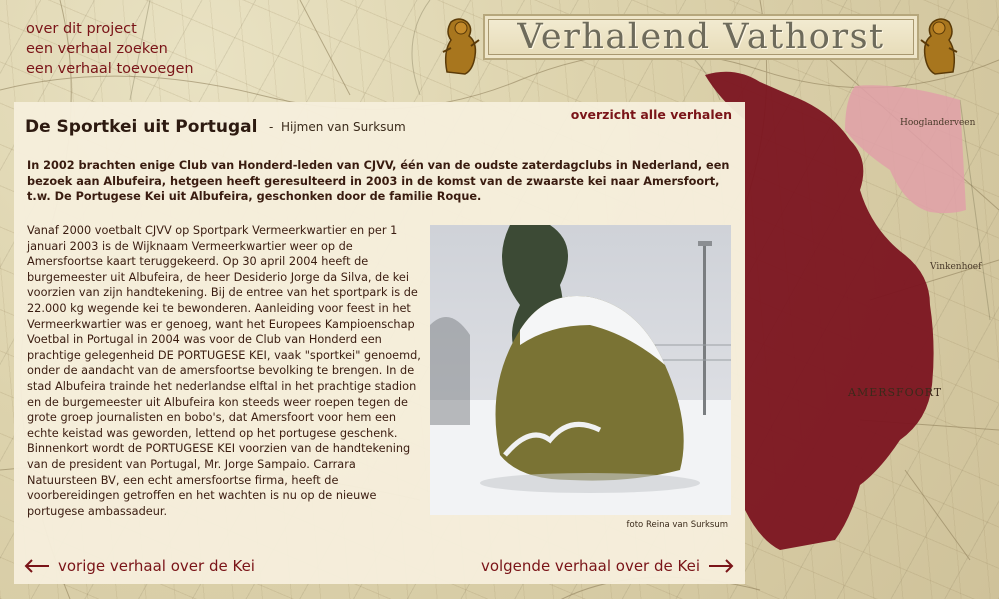  What do you see at coordinates (141, 127) in the screenshot?
I see `story-title: De Sportkei uit Portugal` at bounding box center [141, 127].